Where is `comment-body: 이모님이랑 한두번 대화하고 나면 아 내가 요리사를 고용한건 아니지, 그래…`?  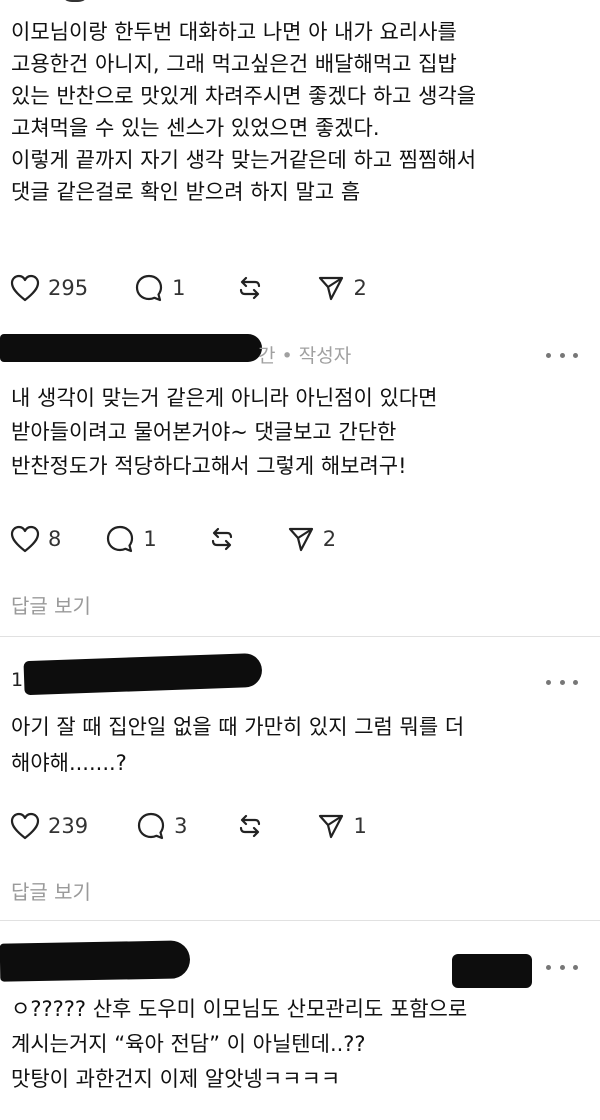 comment-body: 이모님이랑 한두번 대화하고 나면 아 내가 요리사를 고용한건 아니지, 그래… is located at coordinates (243, 112).